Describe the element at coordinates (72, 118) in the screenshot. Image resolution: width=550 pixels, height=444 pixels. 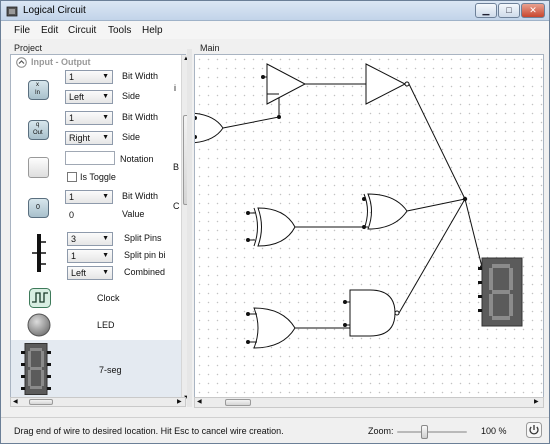
I see `output-bit-width-value: 1` at that location.